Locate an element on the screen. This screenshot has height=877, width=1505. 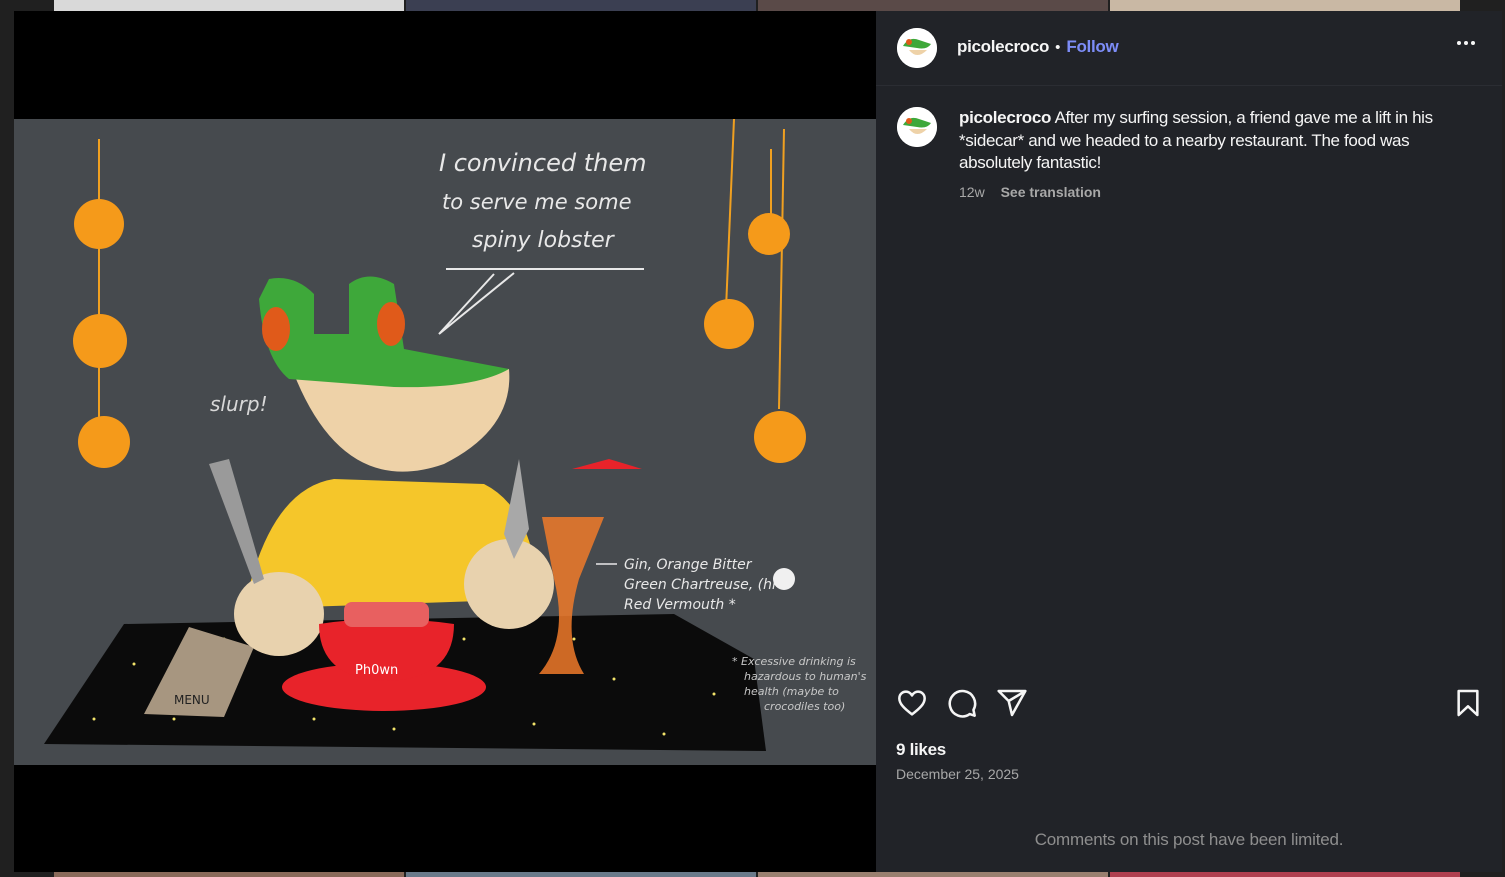
comment-icon is located at coordinates (962, 703).